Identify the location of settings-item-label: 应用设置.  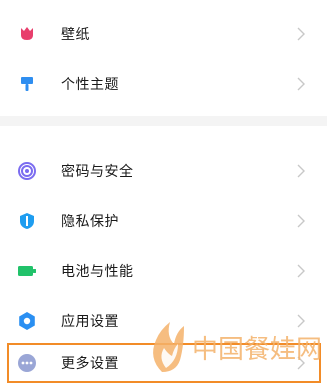
(90, 322).